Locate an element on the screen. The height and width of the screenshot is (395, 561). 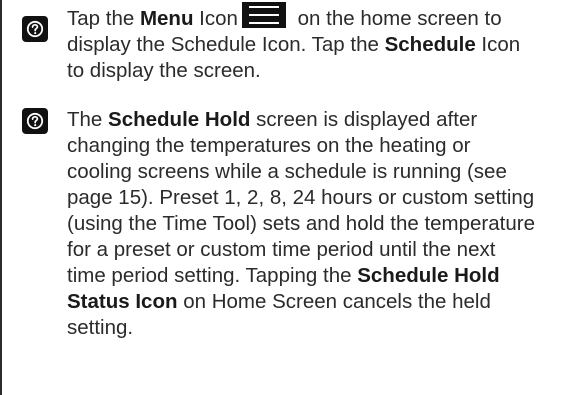
left-border-rule is located at coordinates (1, 197).